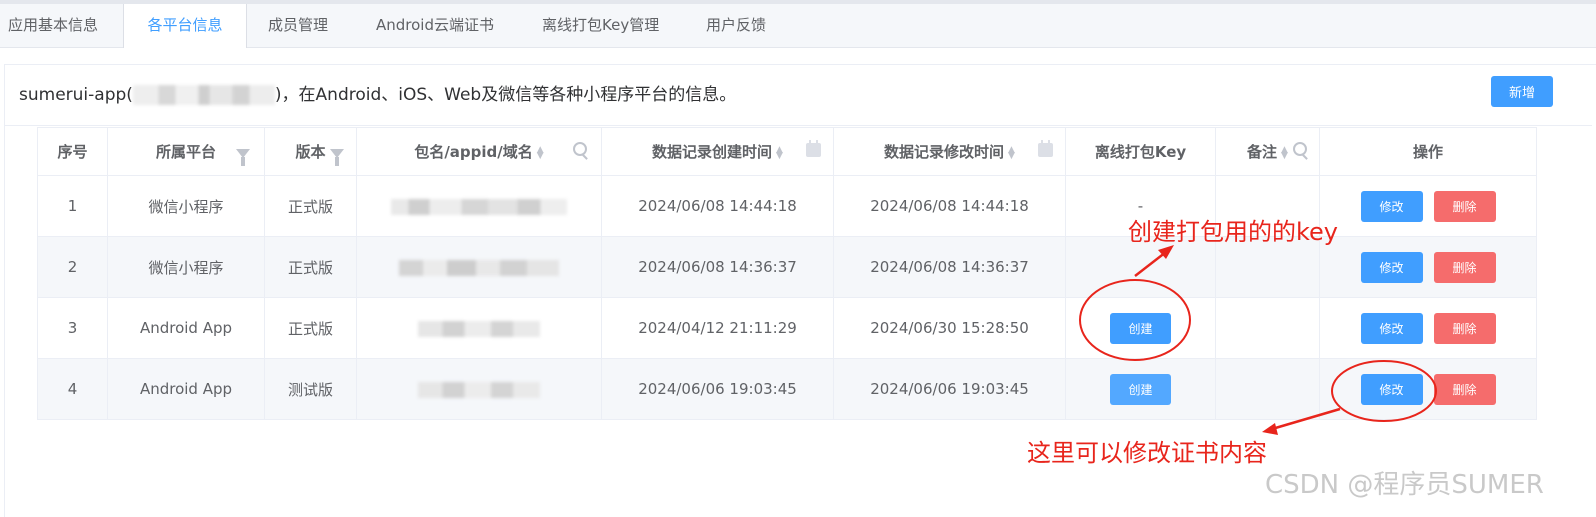 The height and width of the screenshot is (517, 1596). I want to click on annotation-edit-cert: 这里可以修改证书内容, so click(1147, 453).